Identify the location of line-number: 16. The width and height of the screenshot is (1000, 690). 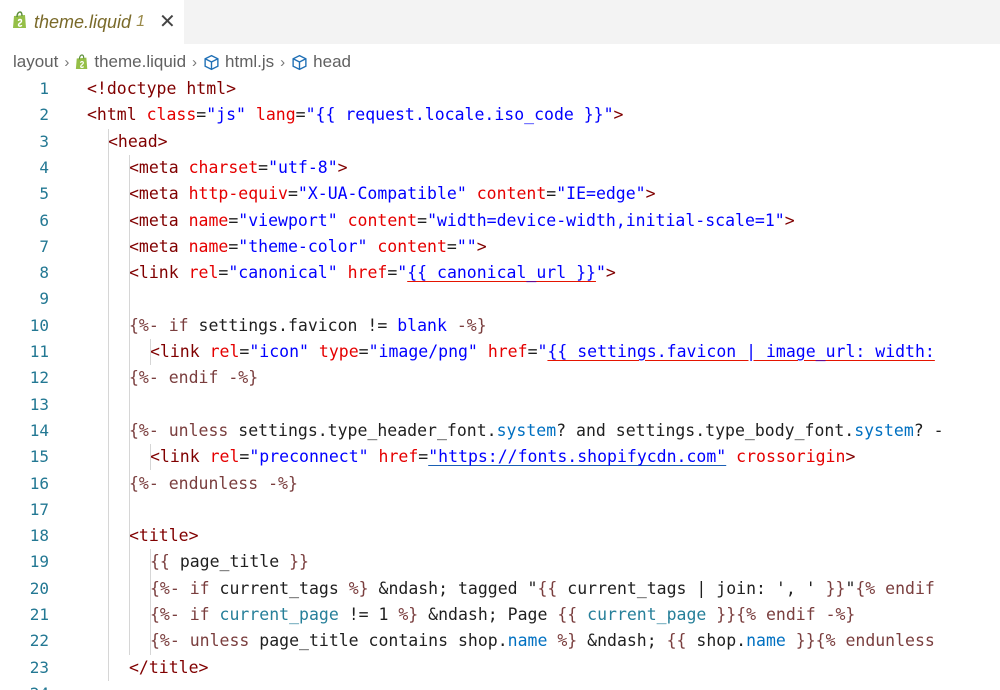
(39, 483).